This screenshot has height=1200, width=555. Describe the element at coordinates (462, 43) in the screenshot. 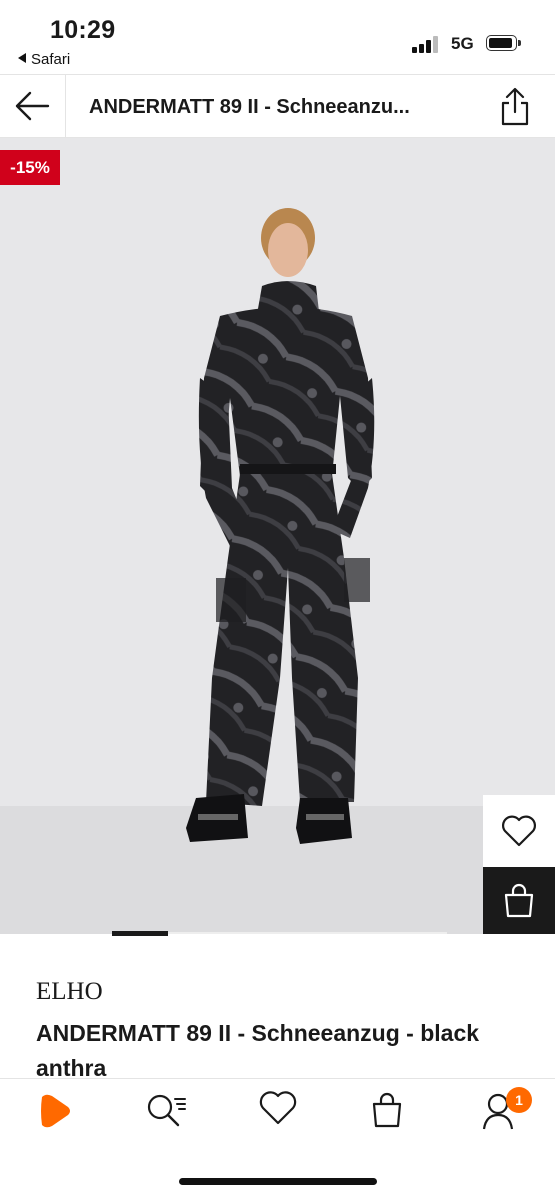

I see `network-type: 5G` at that location.